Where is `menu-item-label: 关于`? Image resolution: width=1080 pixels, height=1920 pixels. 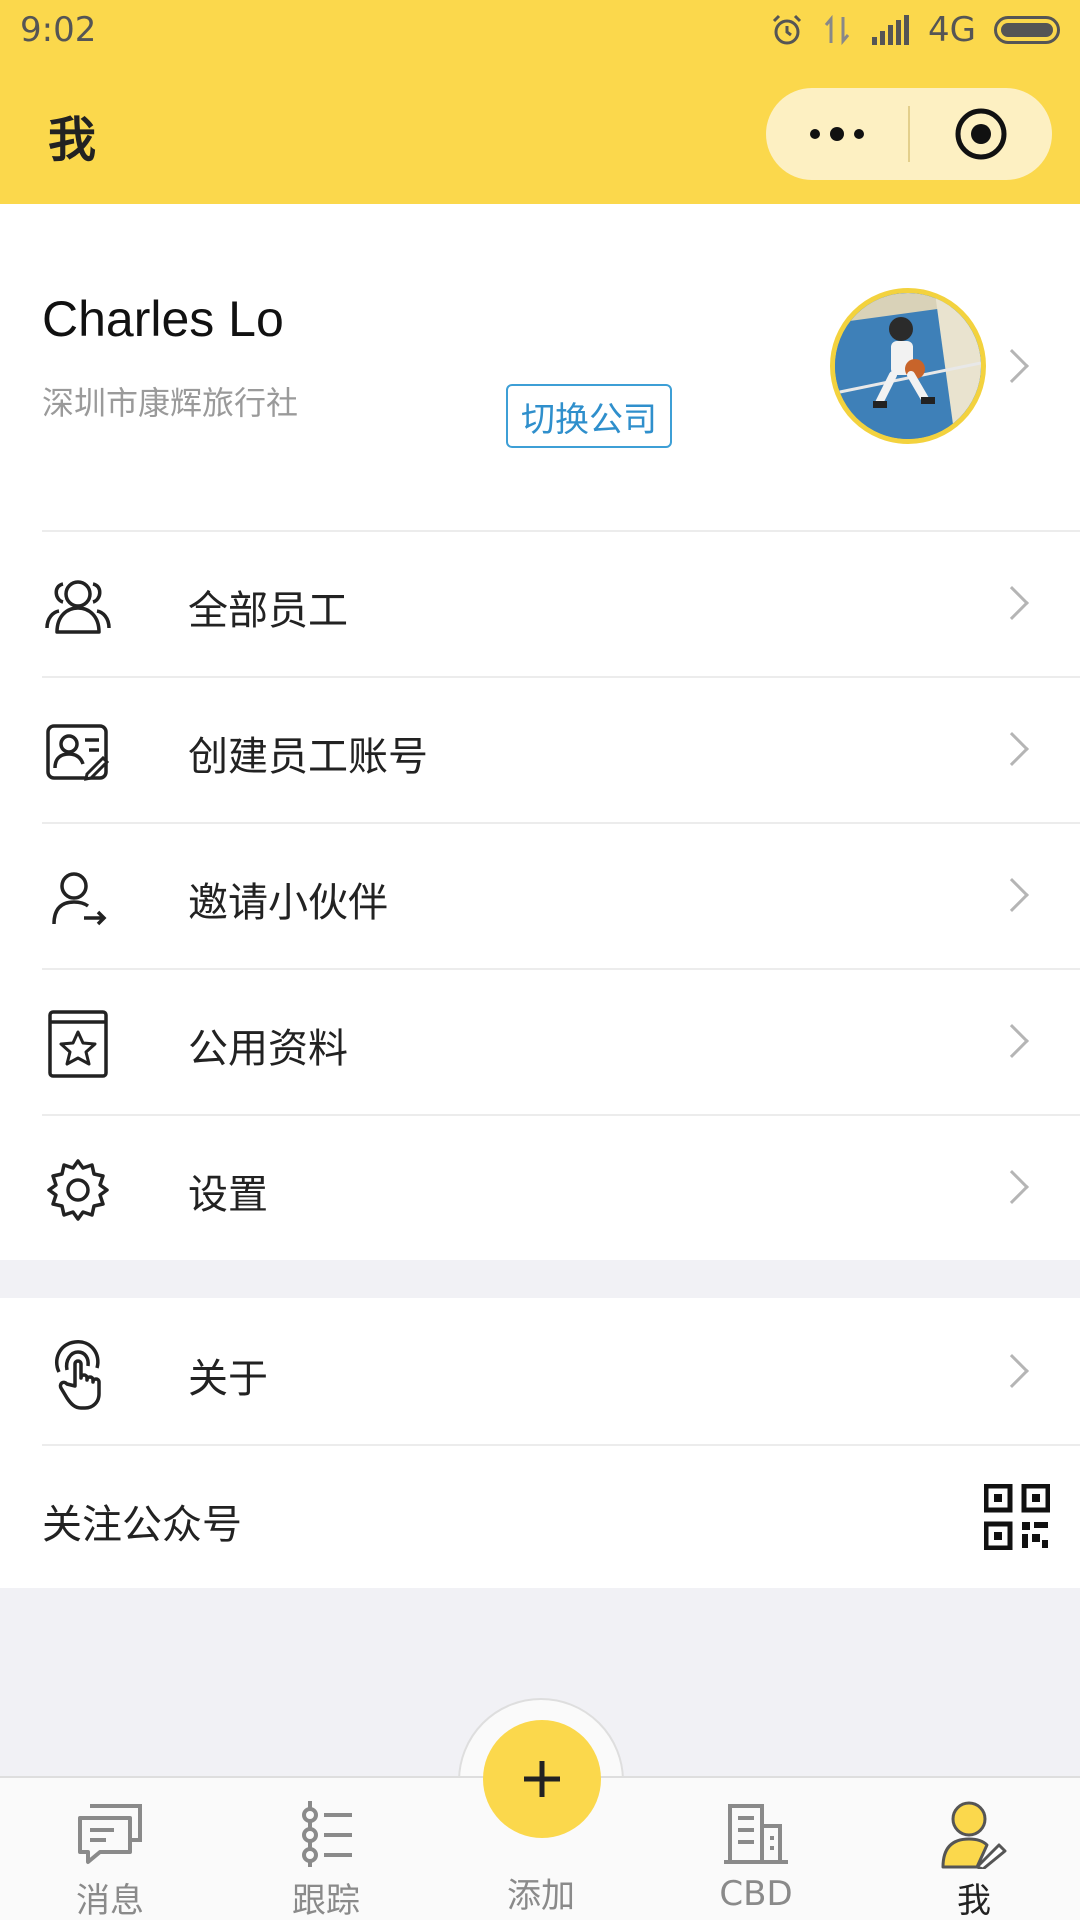
menu-item-label: 关于 is located at coordinates (228, 1379).